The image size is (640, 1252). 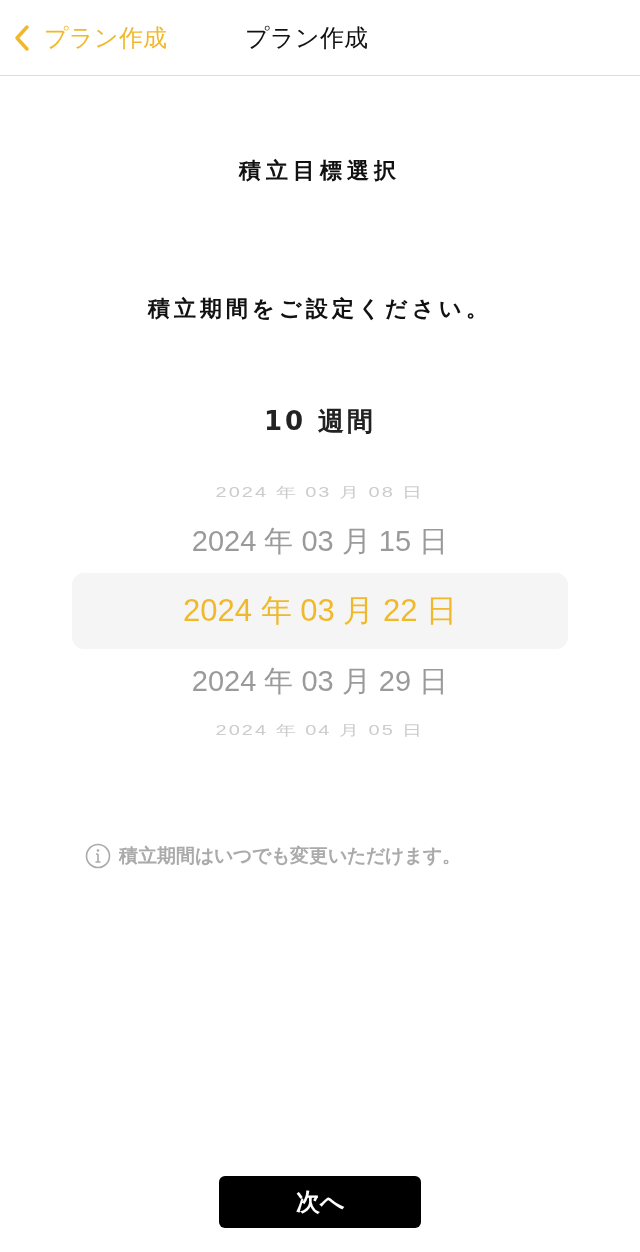 What do you see at coordinates (90, 37) in the screenshot?
I see `back-button: プラン作成` at bounding box center [90, 37].